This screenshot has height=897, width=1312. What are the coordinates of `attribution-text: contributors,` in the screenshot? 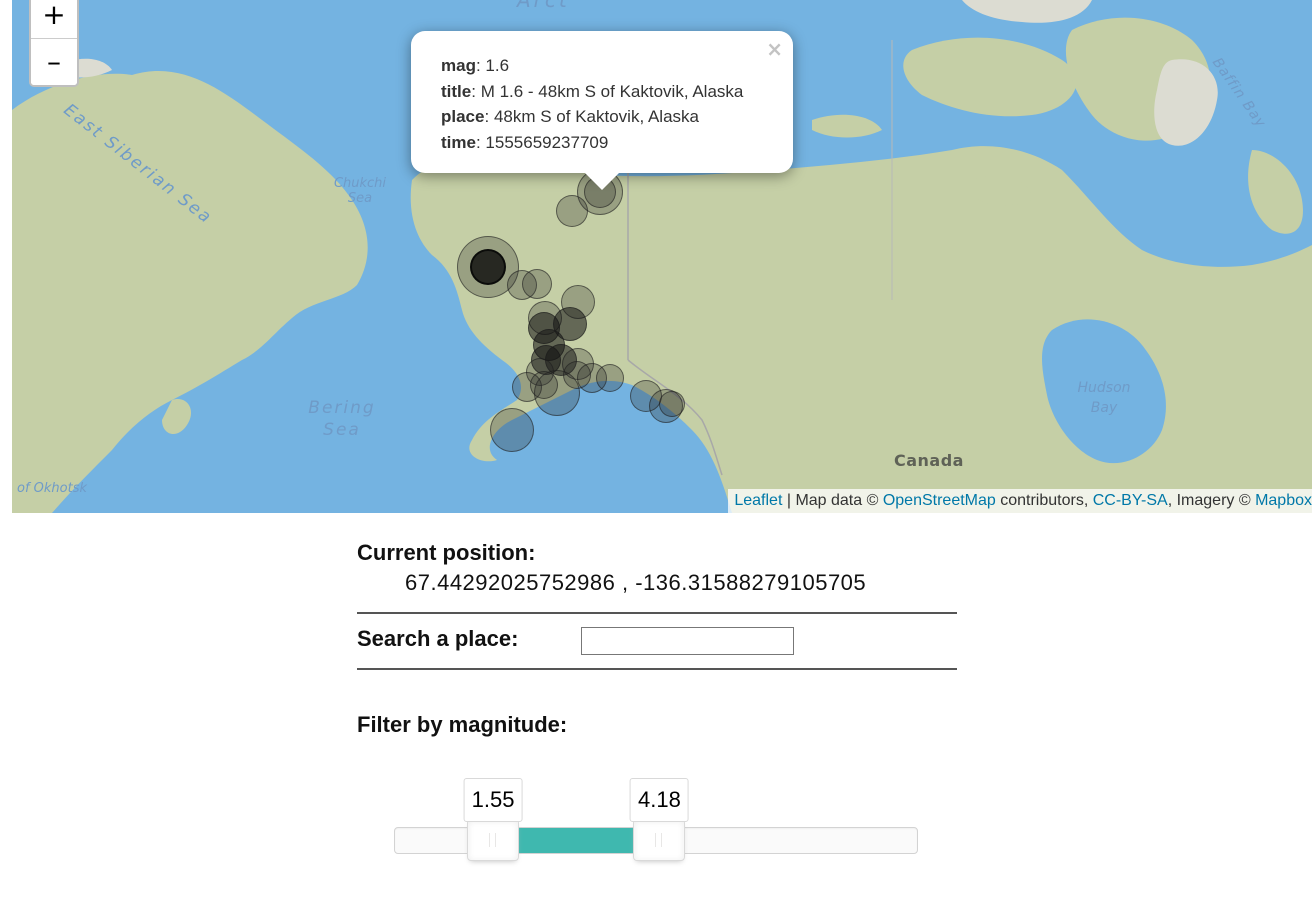 It's located at (1044, 500).